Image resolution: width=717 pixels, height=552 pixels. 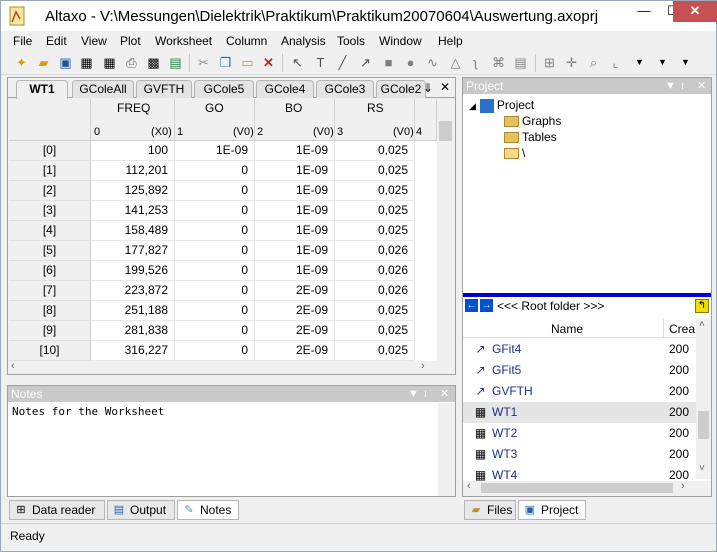 What do you see at coordinates (56, 41) in the screenshot?
I see `menu-edit: Edit` at bounding box center [56, 41].